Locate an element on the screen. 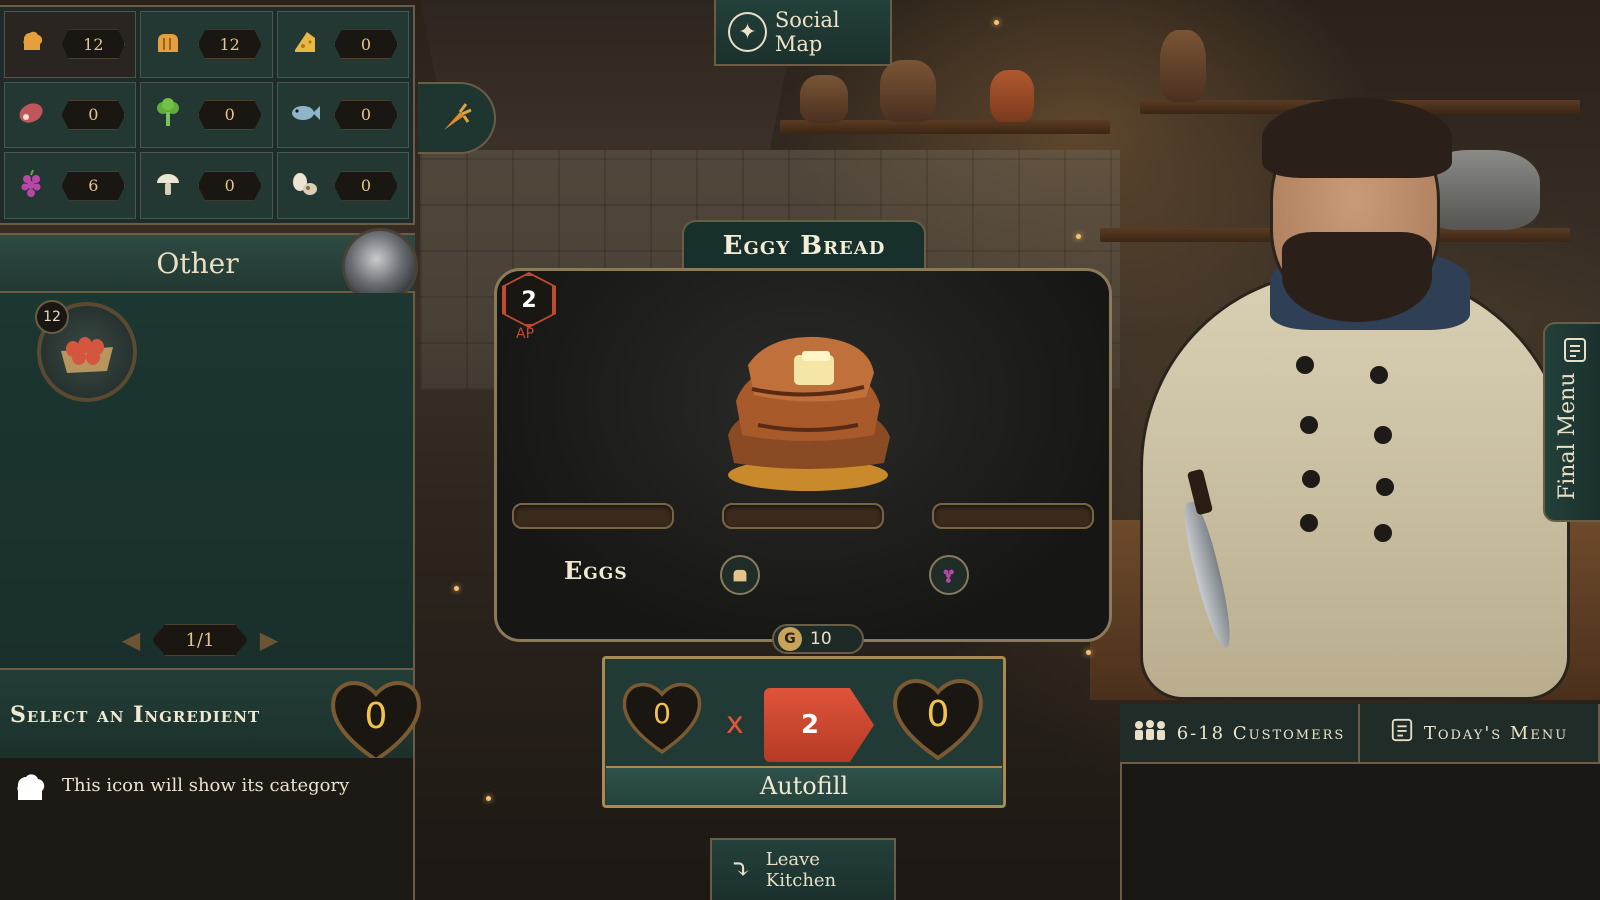 This screenshot has width=1600, height=900. social-map-label: Social Map is located at coordinates (807, 32).